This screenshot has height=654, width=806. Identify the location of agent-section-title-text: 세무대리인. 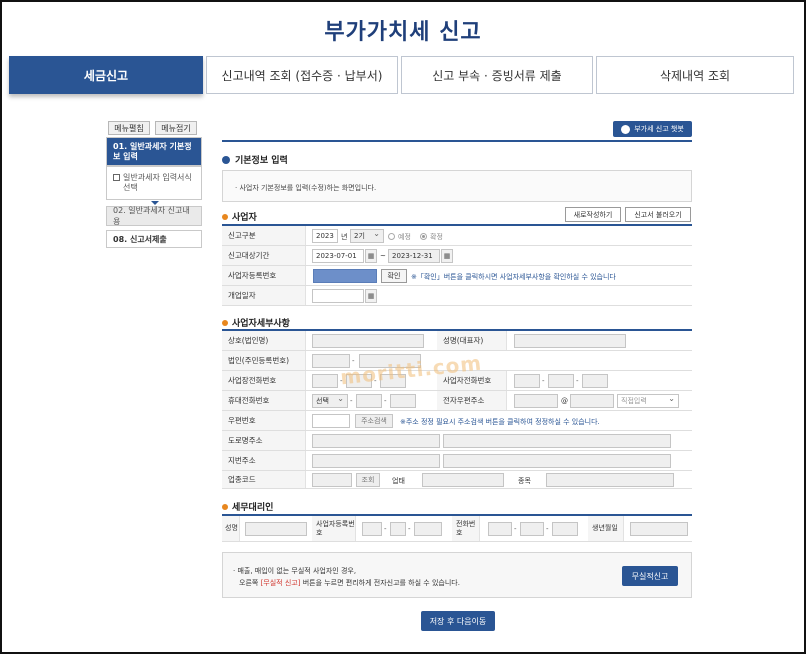
(253, 508).